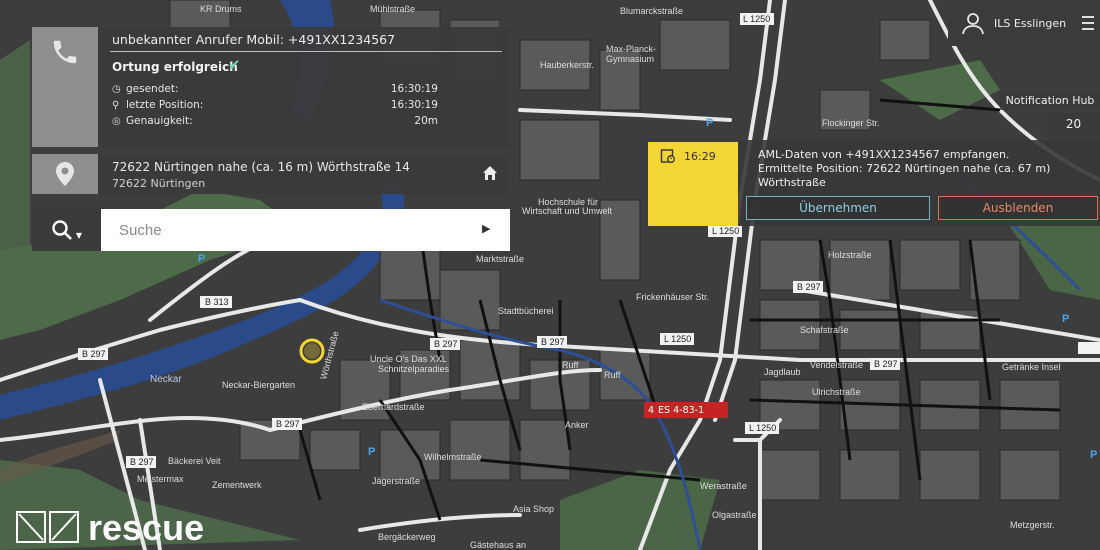 The width and height of the screenshot is (1100, 550). I want to click on unit-marker: 4 ES 4-83-1, so click(686, 410).